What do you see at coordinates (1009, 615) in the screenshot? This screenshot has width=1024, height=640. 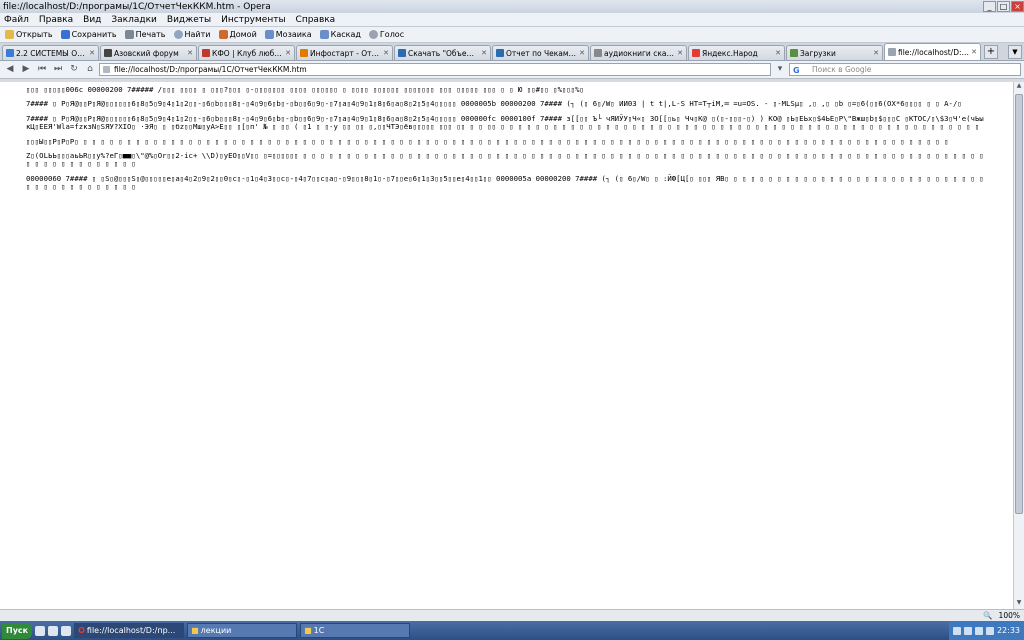 I see `zoom-level: 100%` at bounding box center [1009, 615].